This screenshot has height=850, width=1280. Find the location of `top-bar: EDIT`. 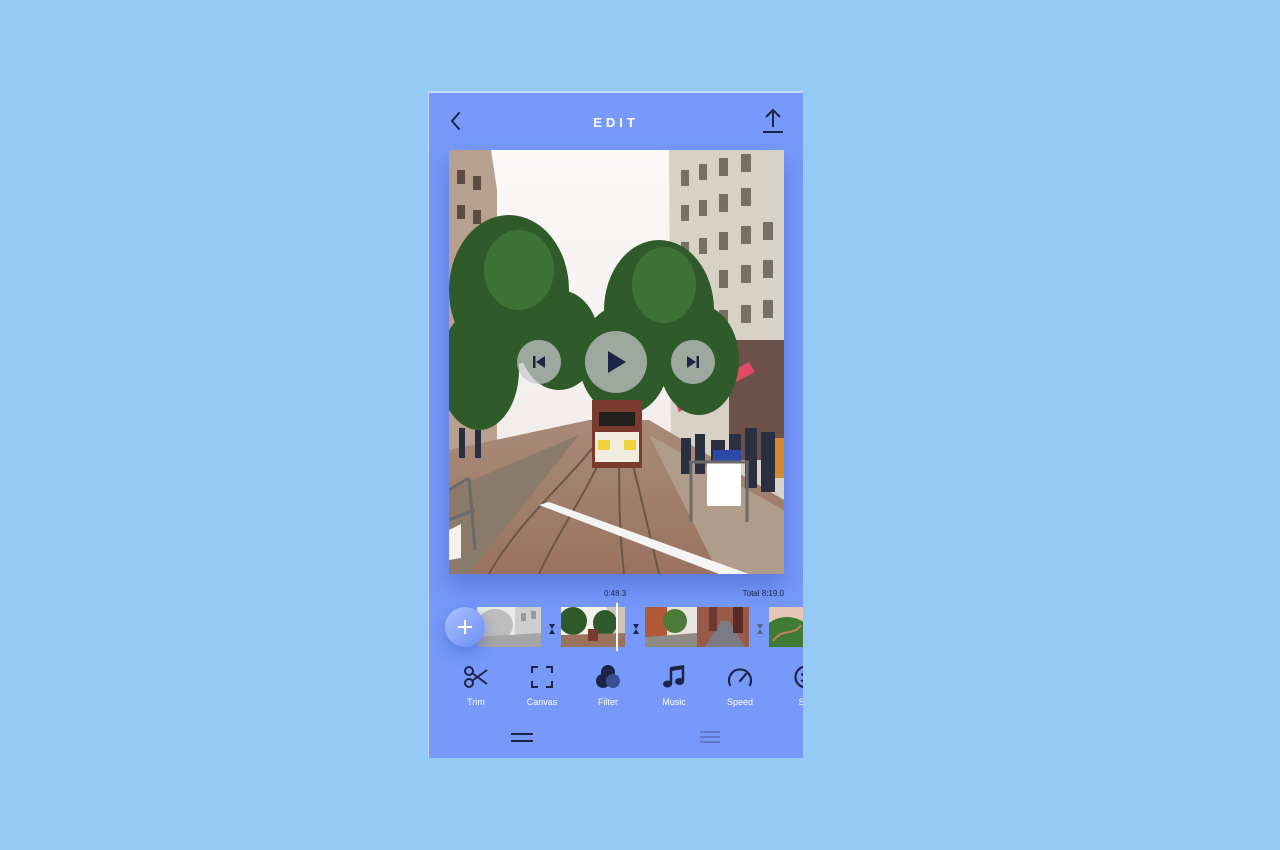

top-bar: EDIT is located at coordinates (616, 123).